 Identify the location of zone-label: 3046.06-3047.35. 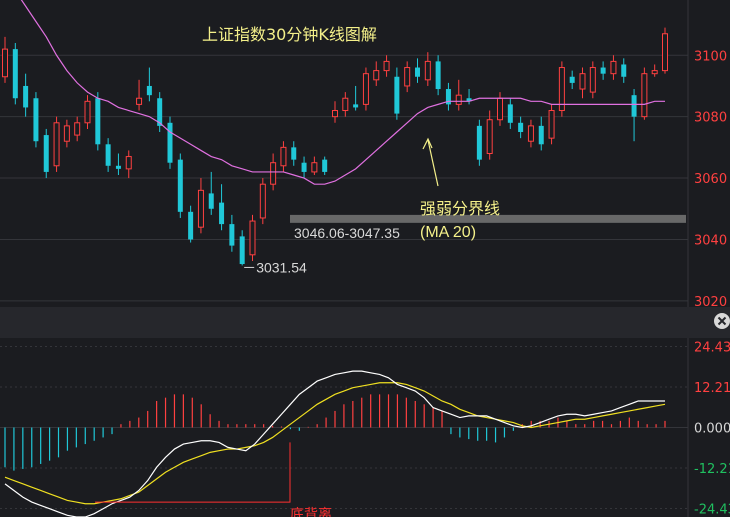
(347, 233).